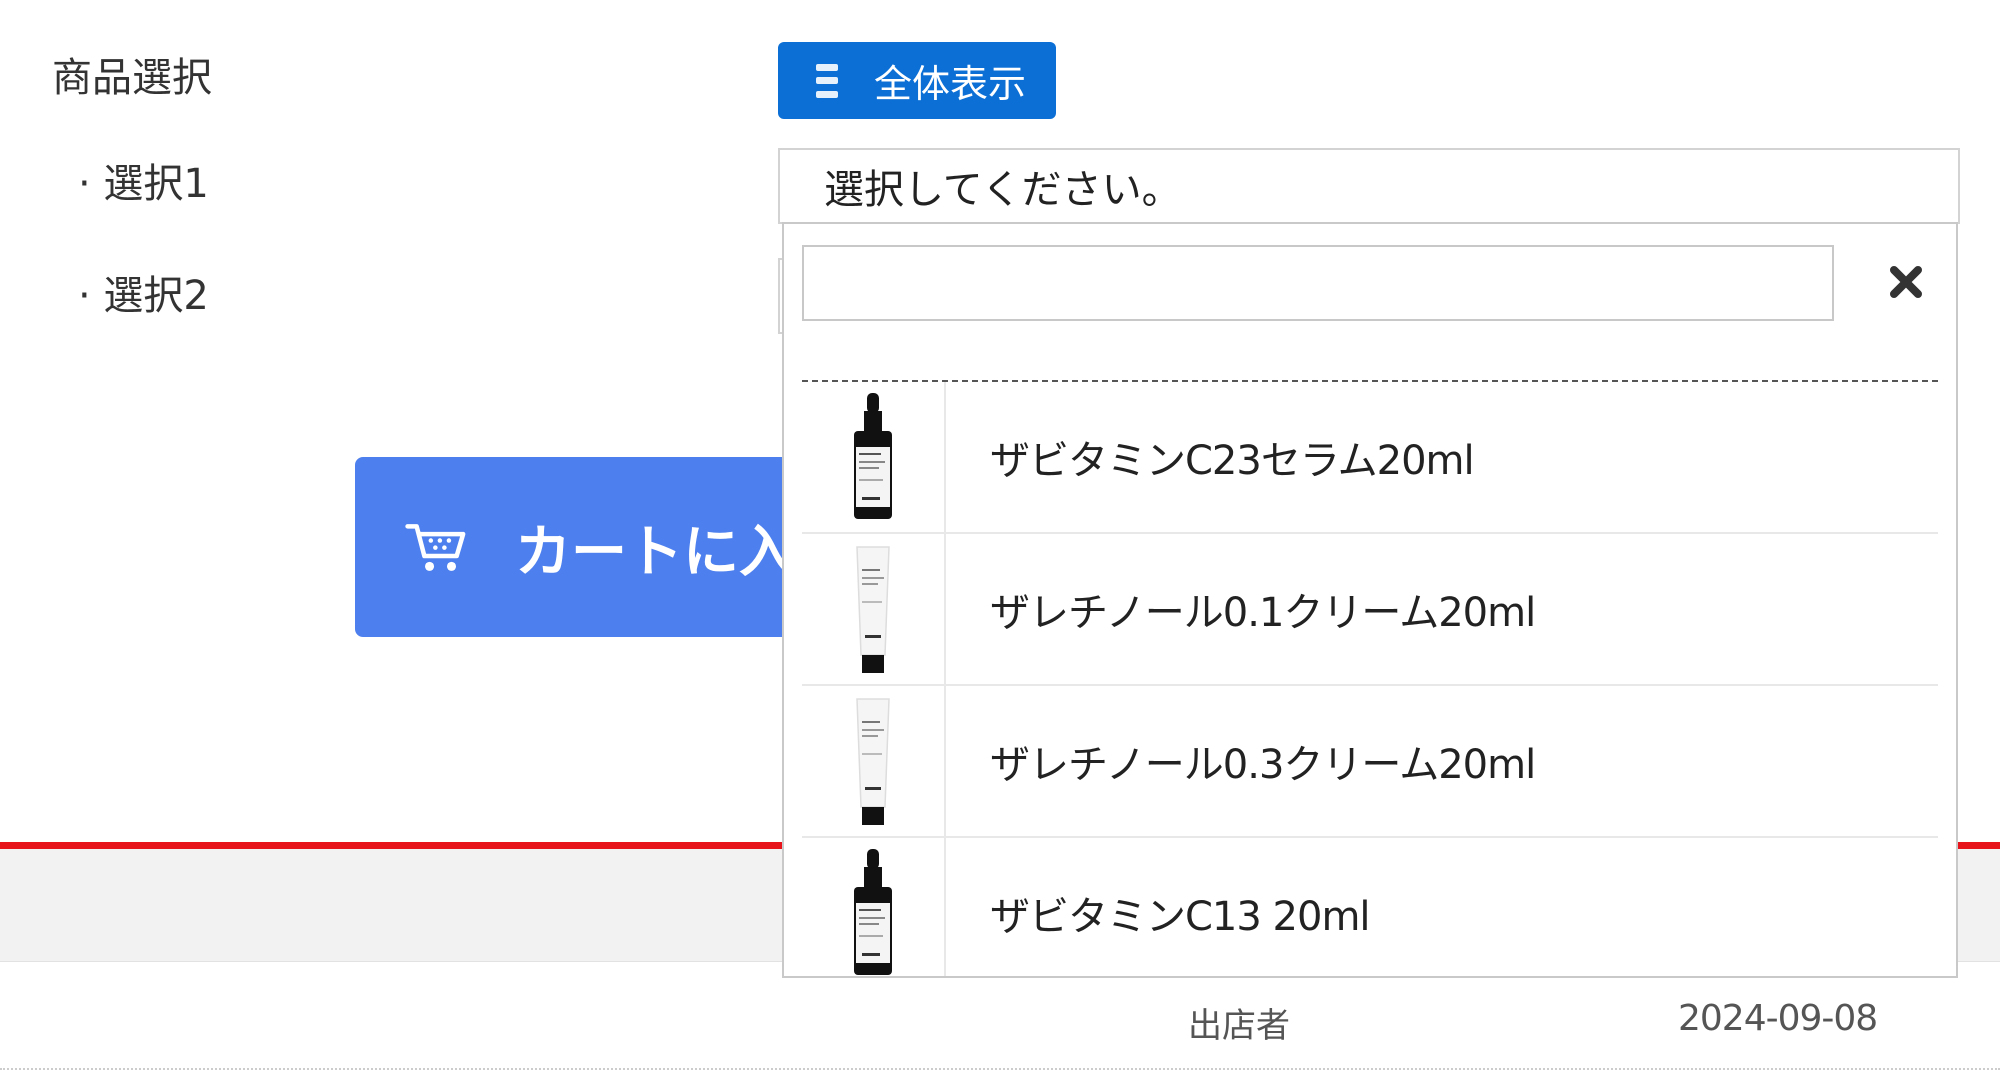  I want to click on option-item: ザビタミンC13 20ml, so click(1370, 907).